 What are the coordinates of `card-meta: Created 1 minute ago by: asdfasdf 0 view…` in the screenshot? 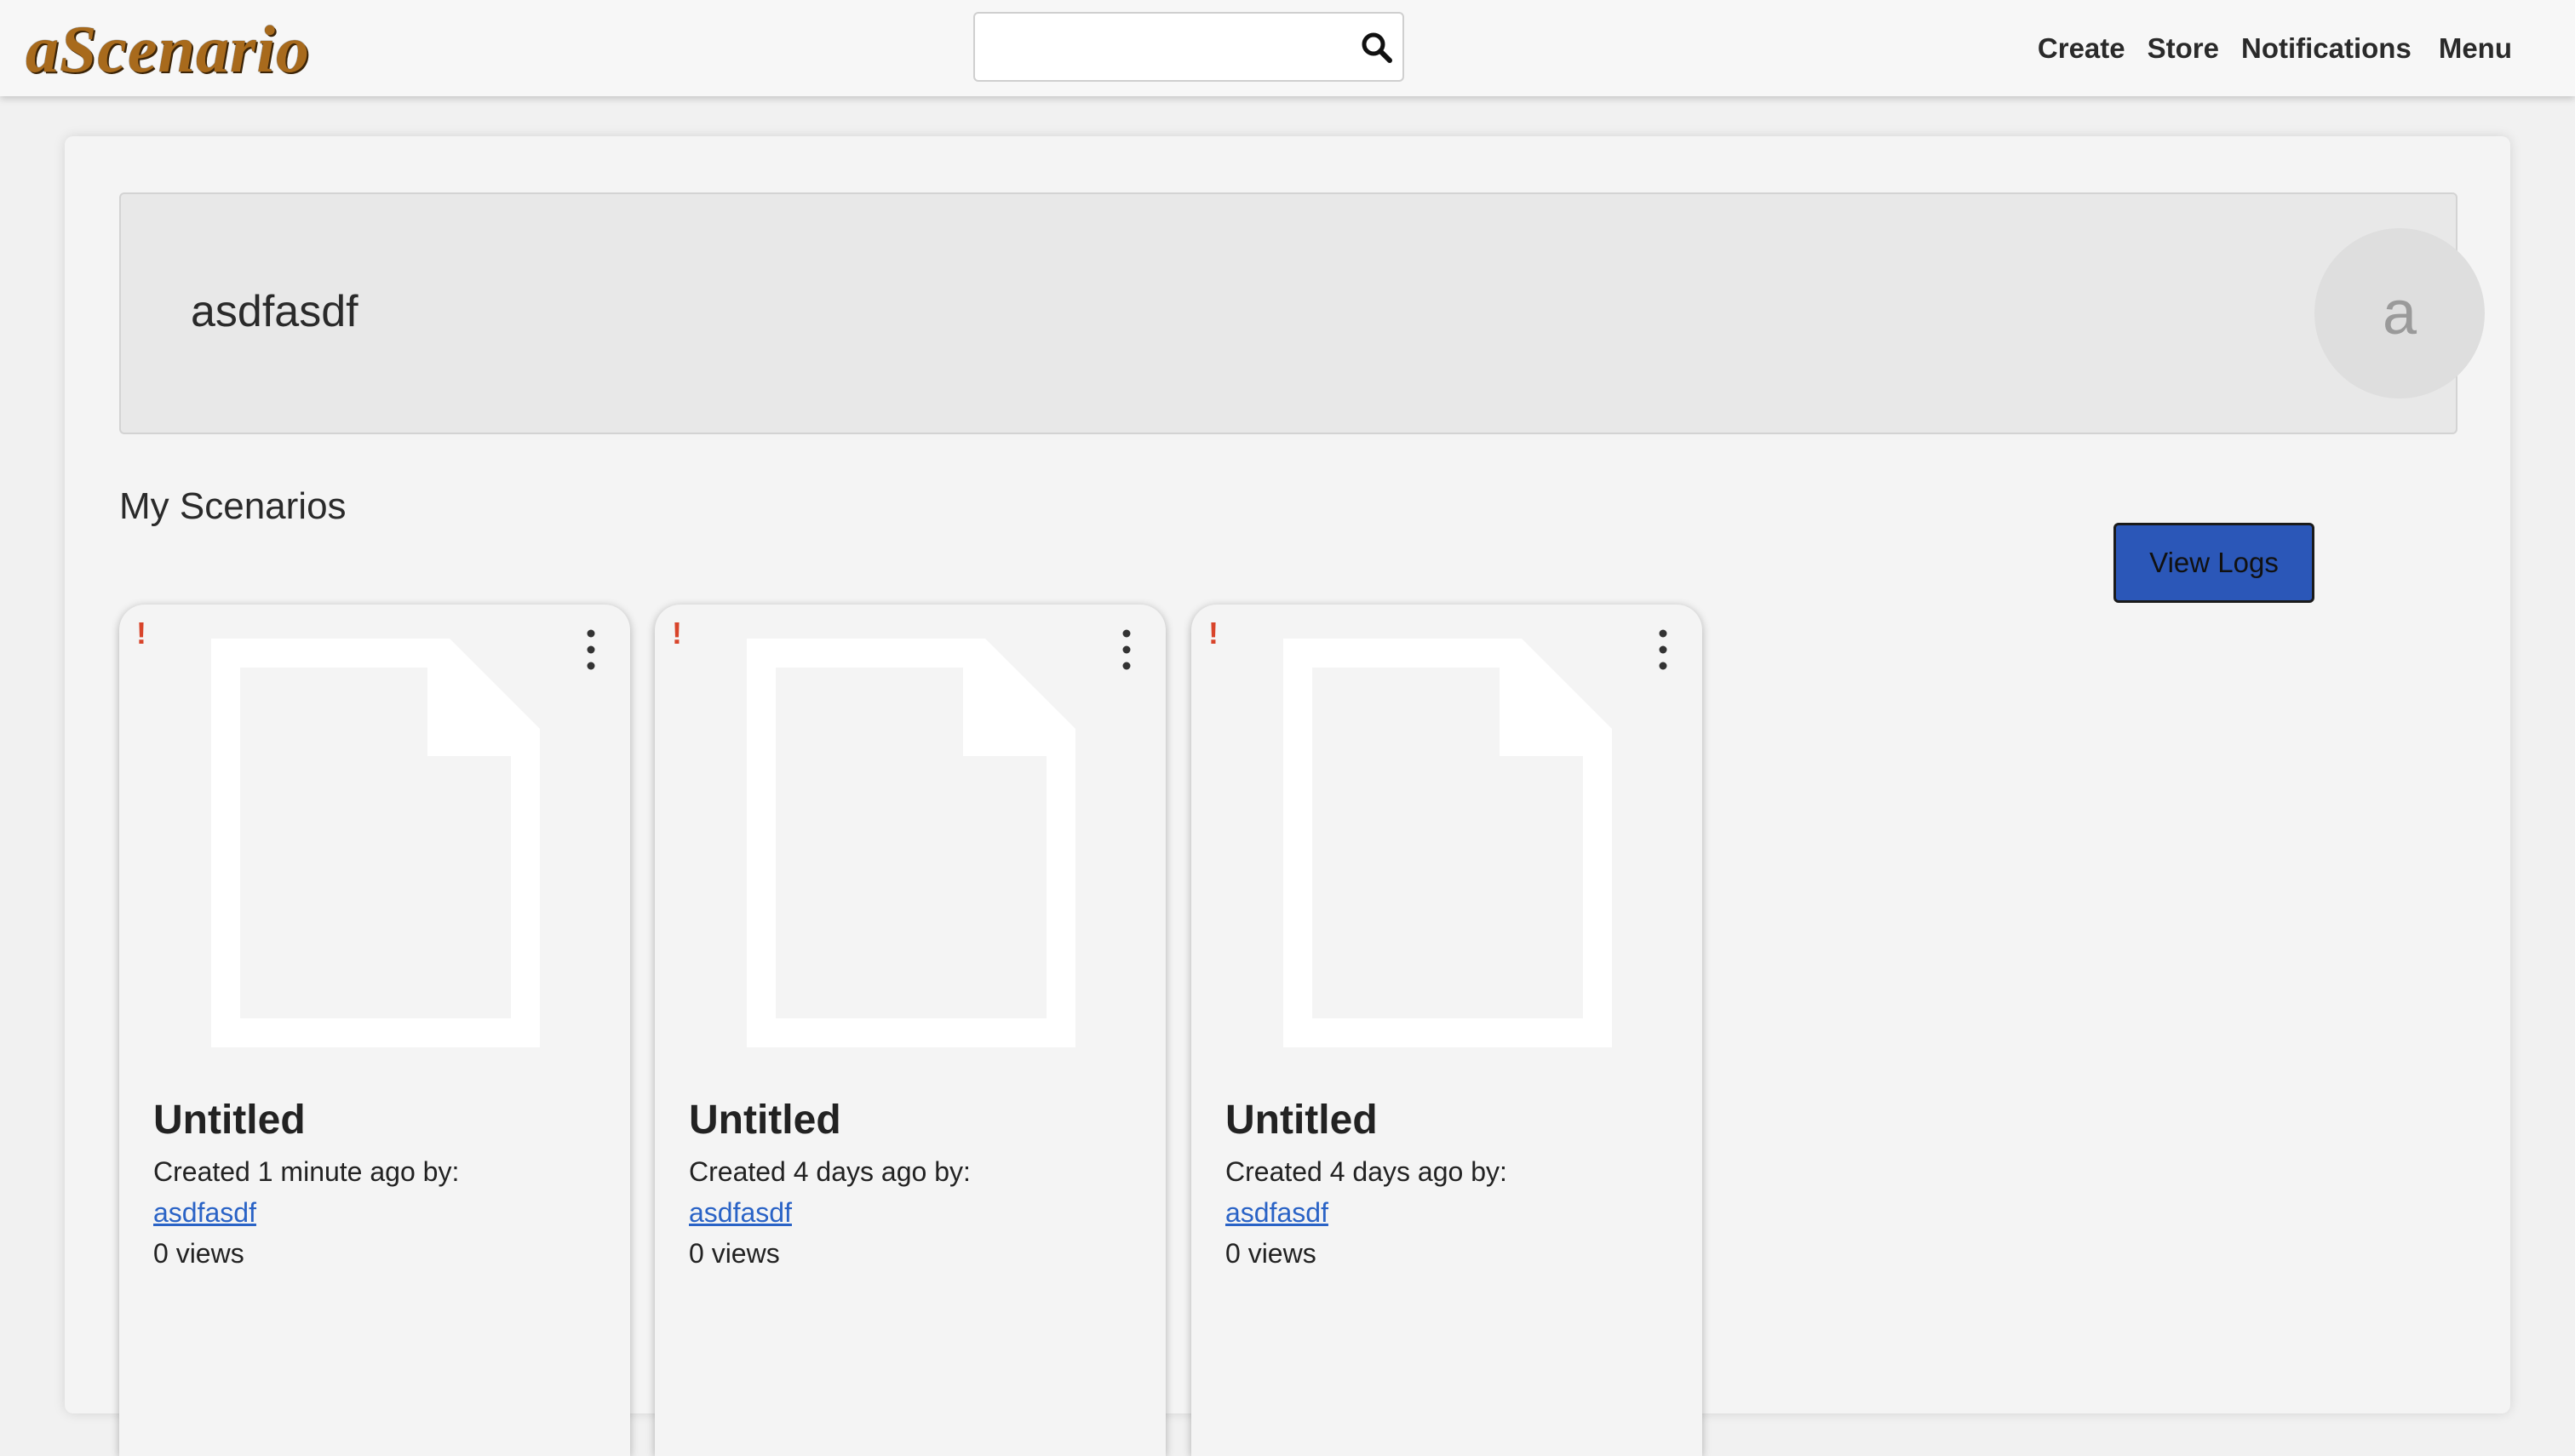 It's located at (306, 1213).